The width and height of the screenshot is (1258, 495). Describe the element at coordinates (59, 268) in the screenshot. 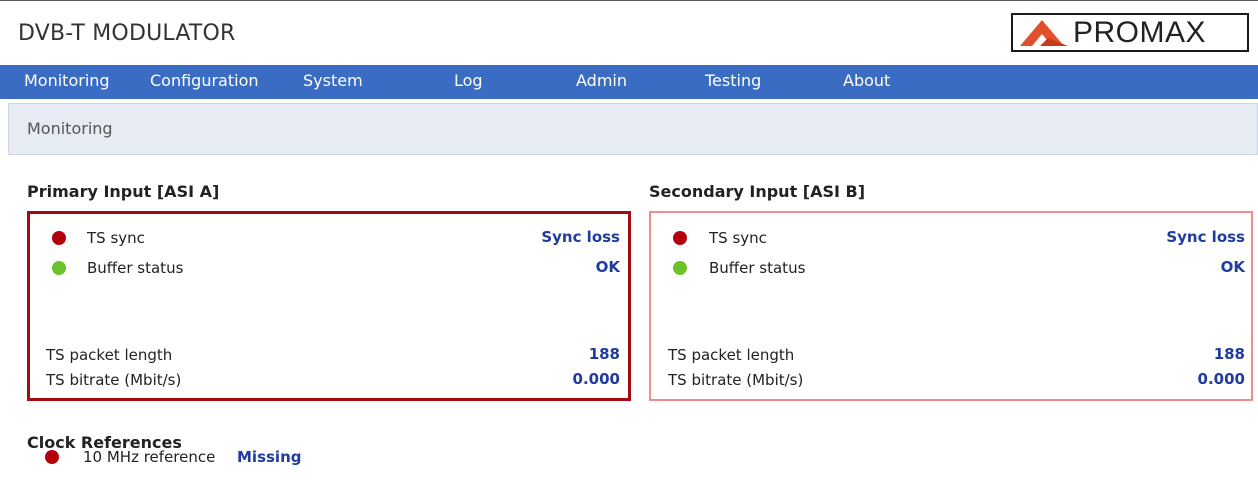

I see `primary-buffer-status-icon` at that location.